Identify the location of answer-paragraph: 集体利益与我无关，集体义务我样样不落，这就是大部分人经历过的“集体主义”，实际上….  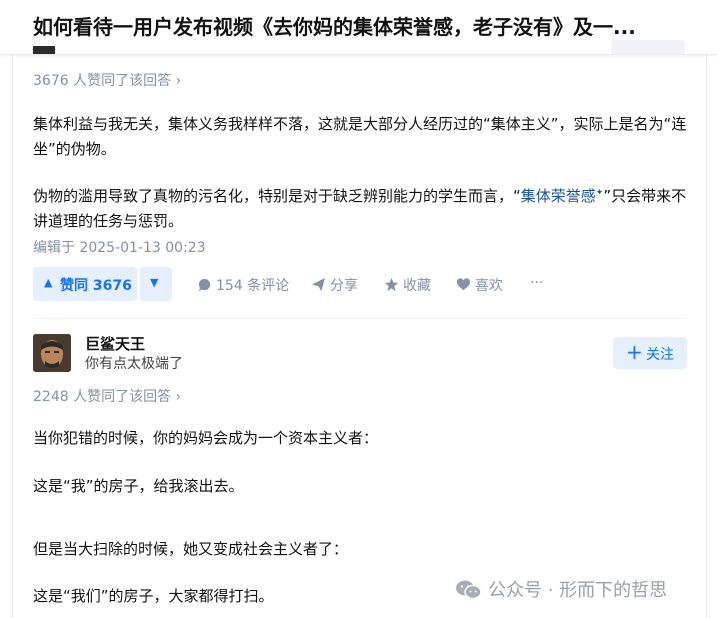
(360, 136).